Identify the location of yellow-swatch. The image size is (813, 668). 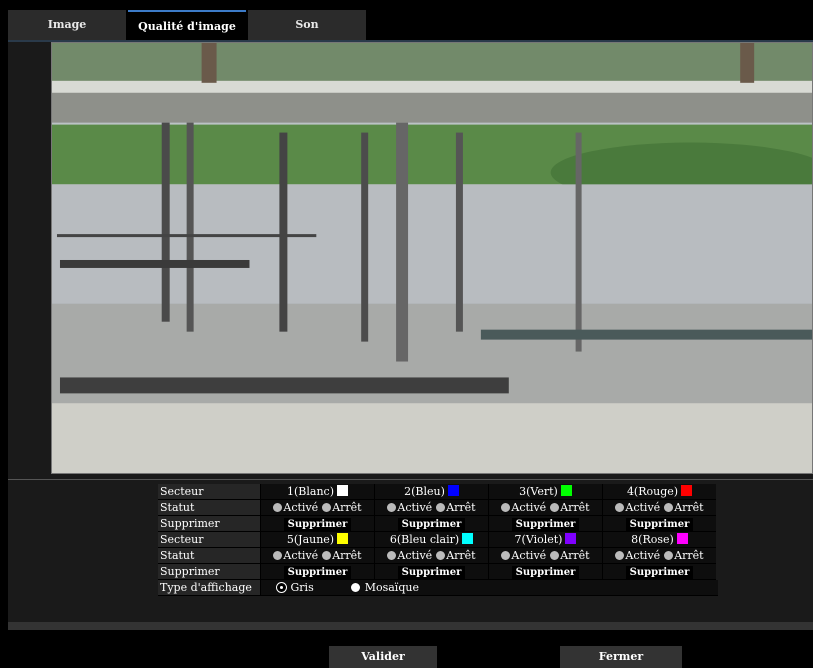
(343, 538).